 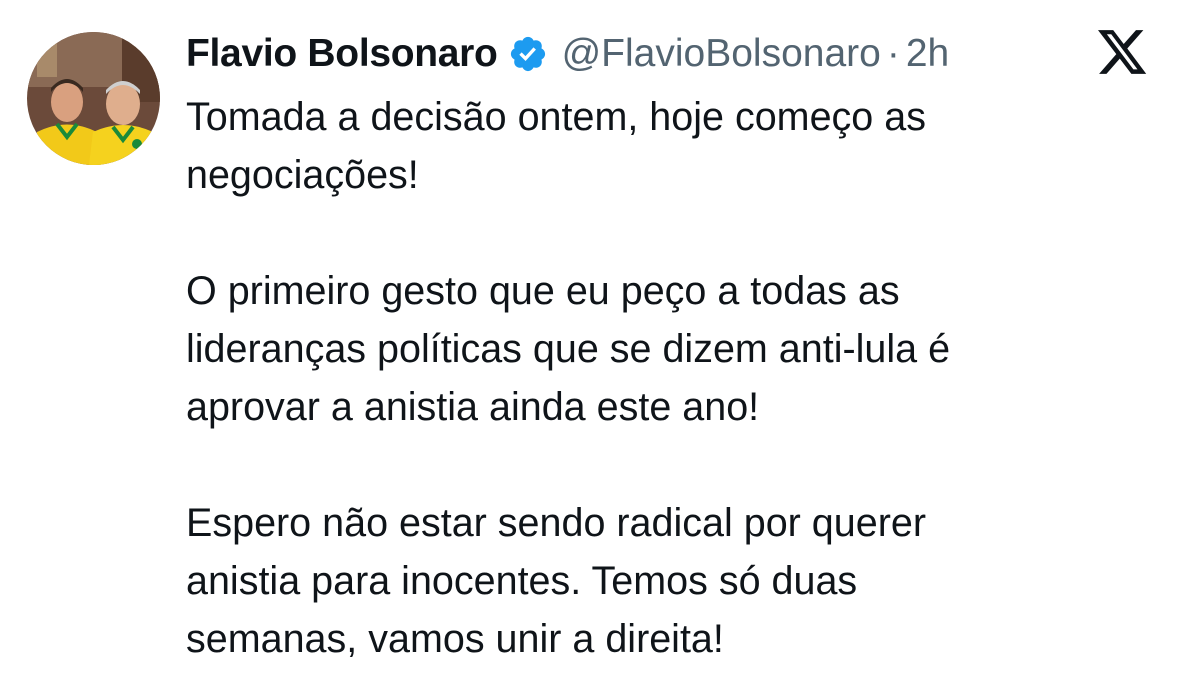 What do you see at coordinates (473, 407) in the screenshot?
I see `tweet-line: aprovar a anistia ainda este ano!` at bounding box center [473, 407].